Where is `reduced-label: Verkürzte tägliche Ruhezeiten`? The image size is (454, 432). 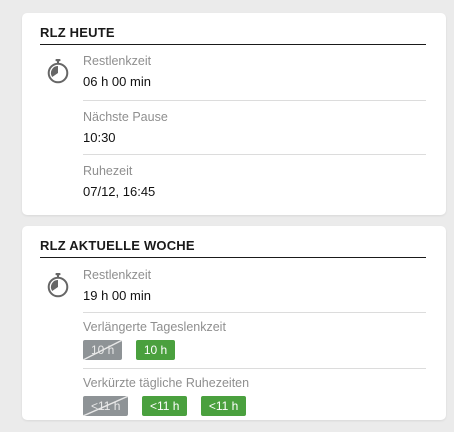 reduced-label: Verkürzte tägliche Ruhezeiten is located at coordinates (166, 383).